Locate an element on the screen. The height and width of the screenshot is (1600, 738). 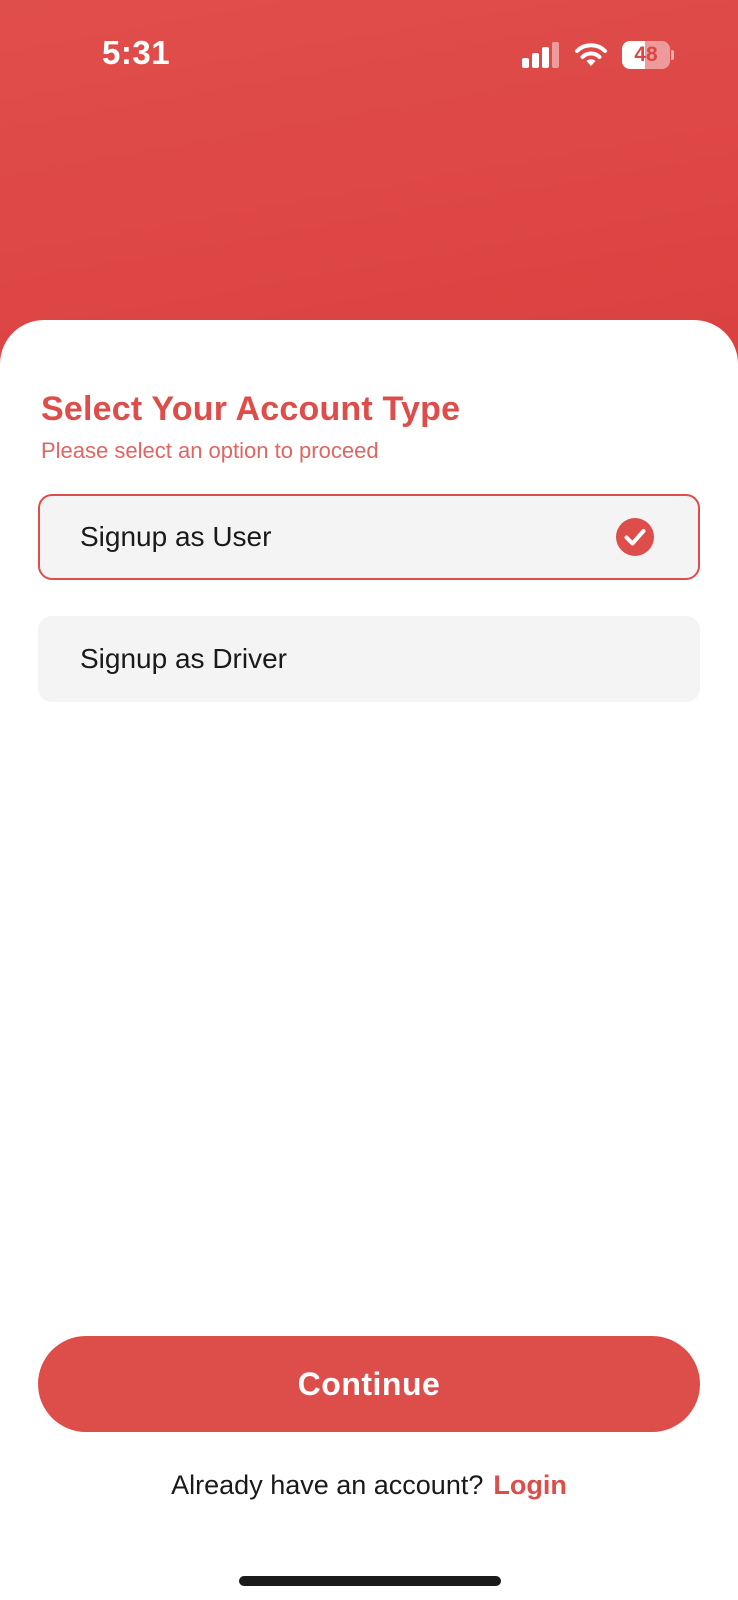
option-signup-driver: Signup as Driver is located at coordinates (369, 659).